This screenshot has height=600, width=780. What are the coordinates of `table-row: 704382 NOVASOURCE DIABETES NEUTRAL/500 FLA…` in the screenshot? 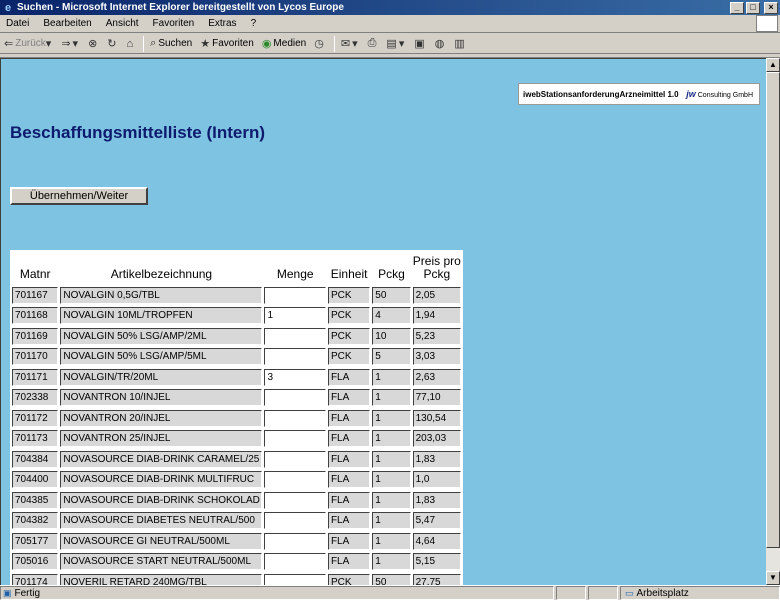 It's located at (236, 521).